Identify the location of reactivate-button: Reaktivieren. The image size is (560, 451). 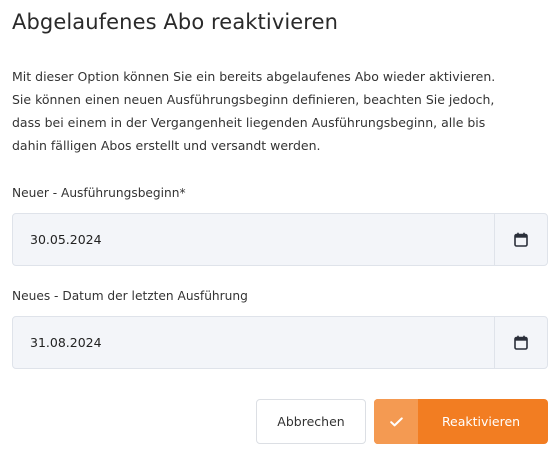
(461, 421).